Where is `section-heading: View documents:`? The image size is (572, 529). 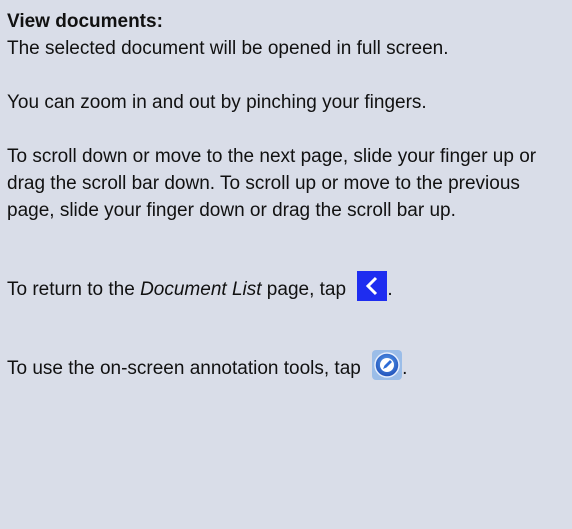
section-heading: View documents: is located at coordinates (85, 21).